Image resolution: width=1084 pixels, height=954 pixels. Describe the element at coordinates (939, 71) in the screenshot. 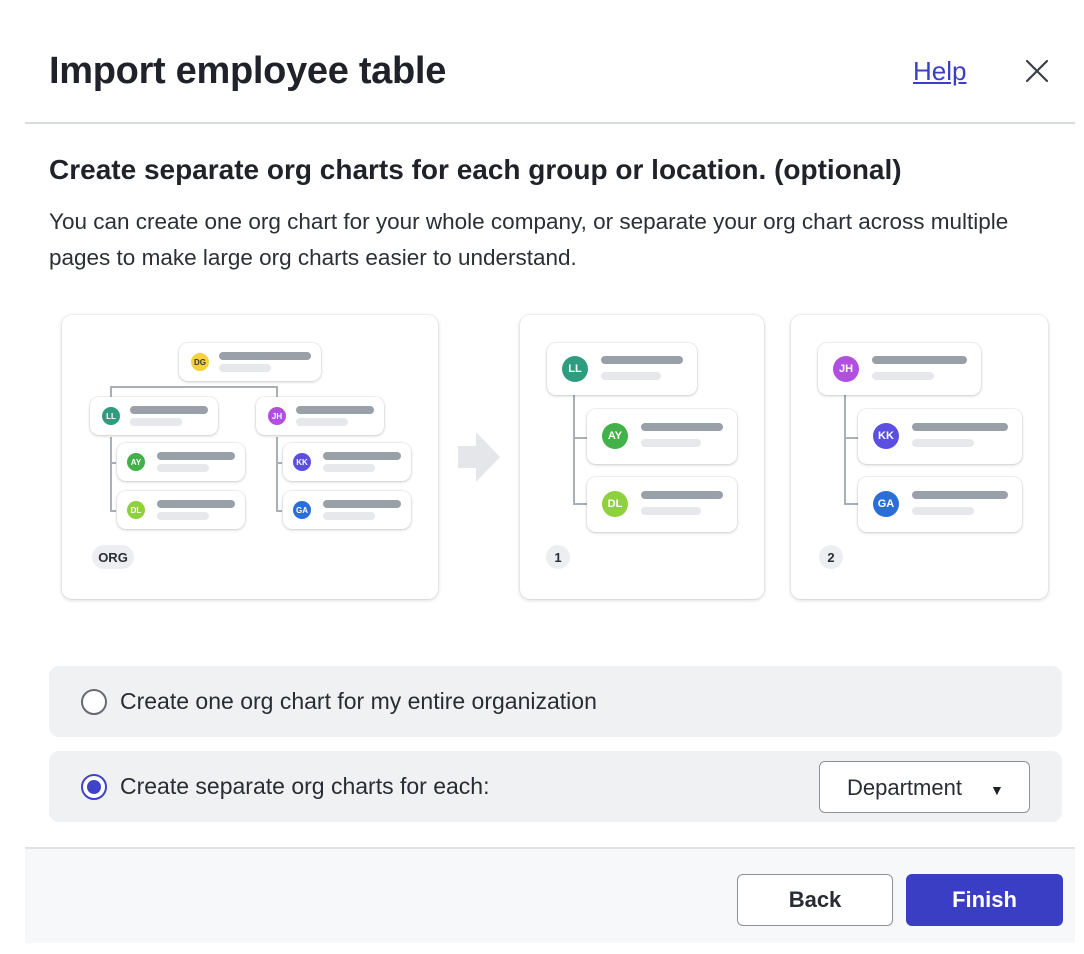

I see `help-link: Help` at that location.